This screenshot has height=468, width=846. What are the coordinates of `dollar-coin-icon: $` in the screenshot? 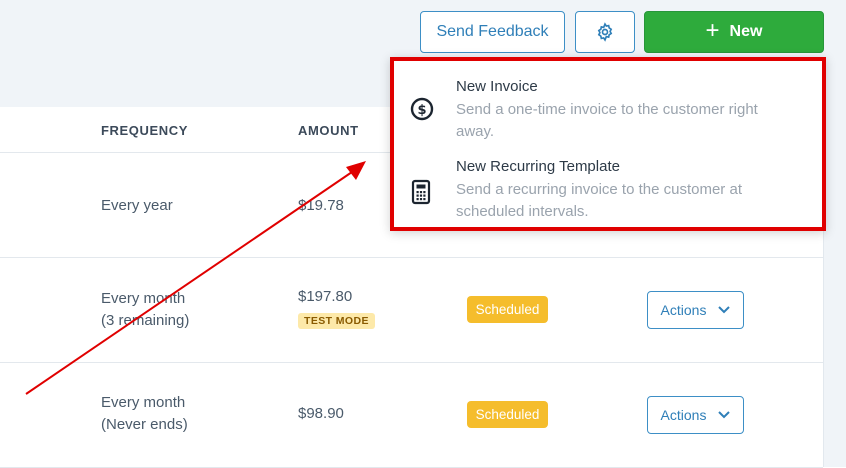 It's located at (422, 109).